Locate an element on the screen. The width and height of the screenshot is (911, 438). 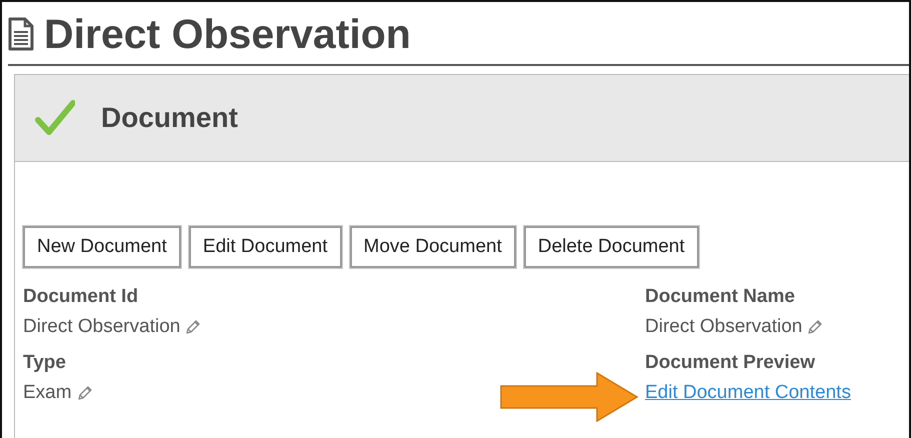
document-icon is located at coordinates (21, 34).